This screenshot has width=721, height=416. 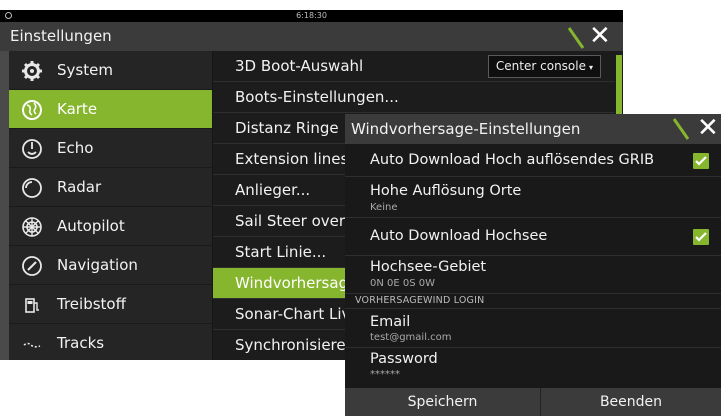 What do you see at coordinates (61, 36) in the screenshot?
I see `settings-title: Einstellungen` at bounding box center [61, 36].